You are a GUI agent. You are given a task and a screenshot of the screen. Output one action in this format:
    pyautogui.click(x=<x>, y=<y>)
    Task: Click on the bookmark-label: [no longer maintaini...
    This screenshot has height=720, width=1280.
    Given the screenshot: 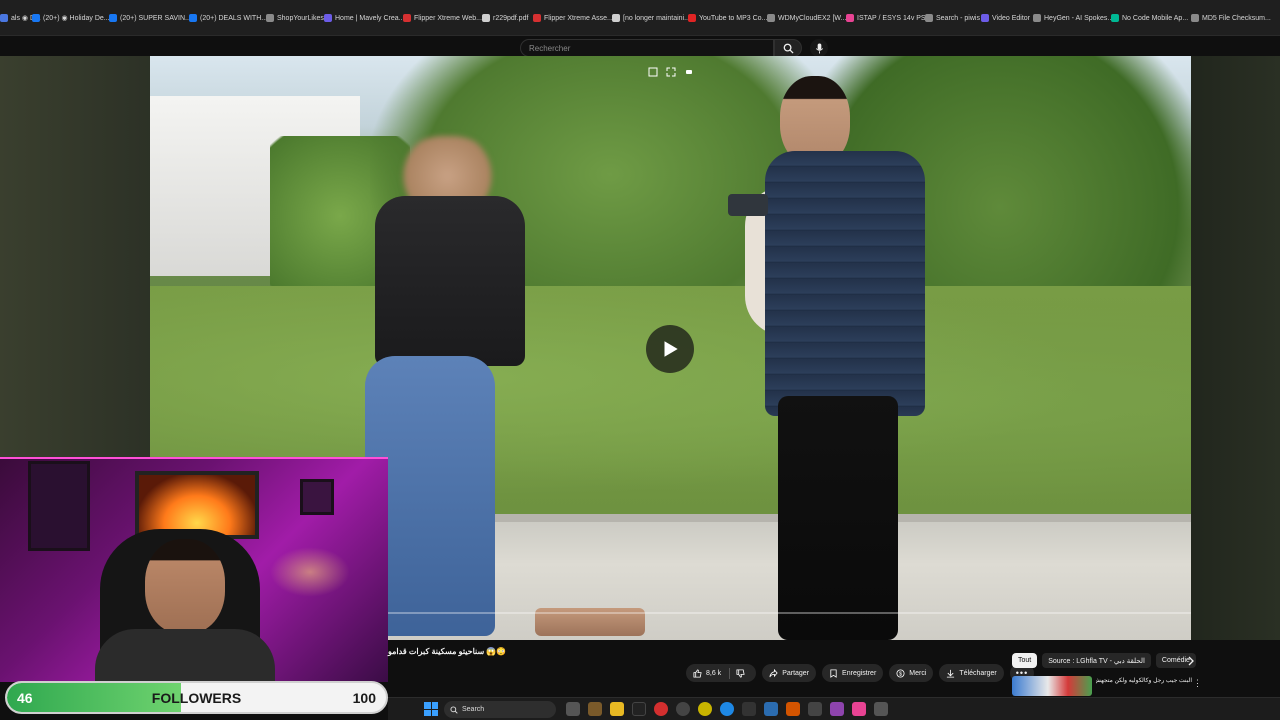 What is the action you would take?
    pyautogui.click(x=656, y=18)
    